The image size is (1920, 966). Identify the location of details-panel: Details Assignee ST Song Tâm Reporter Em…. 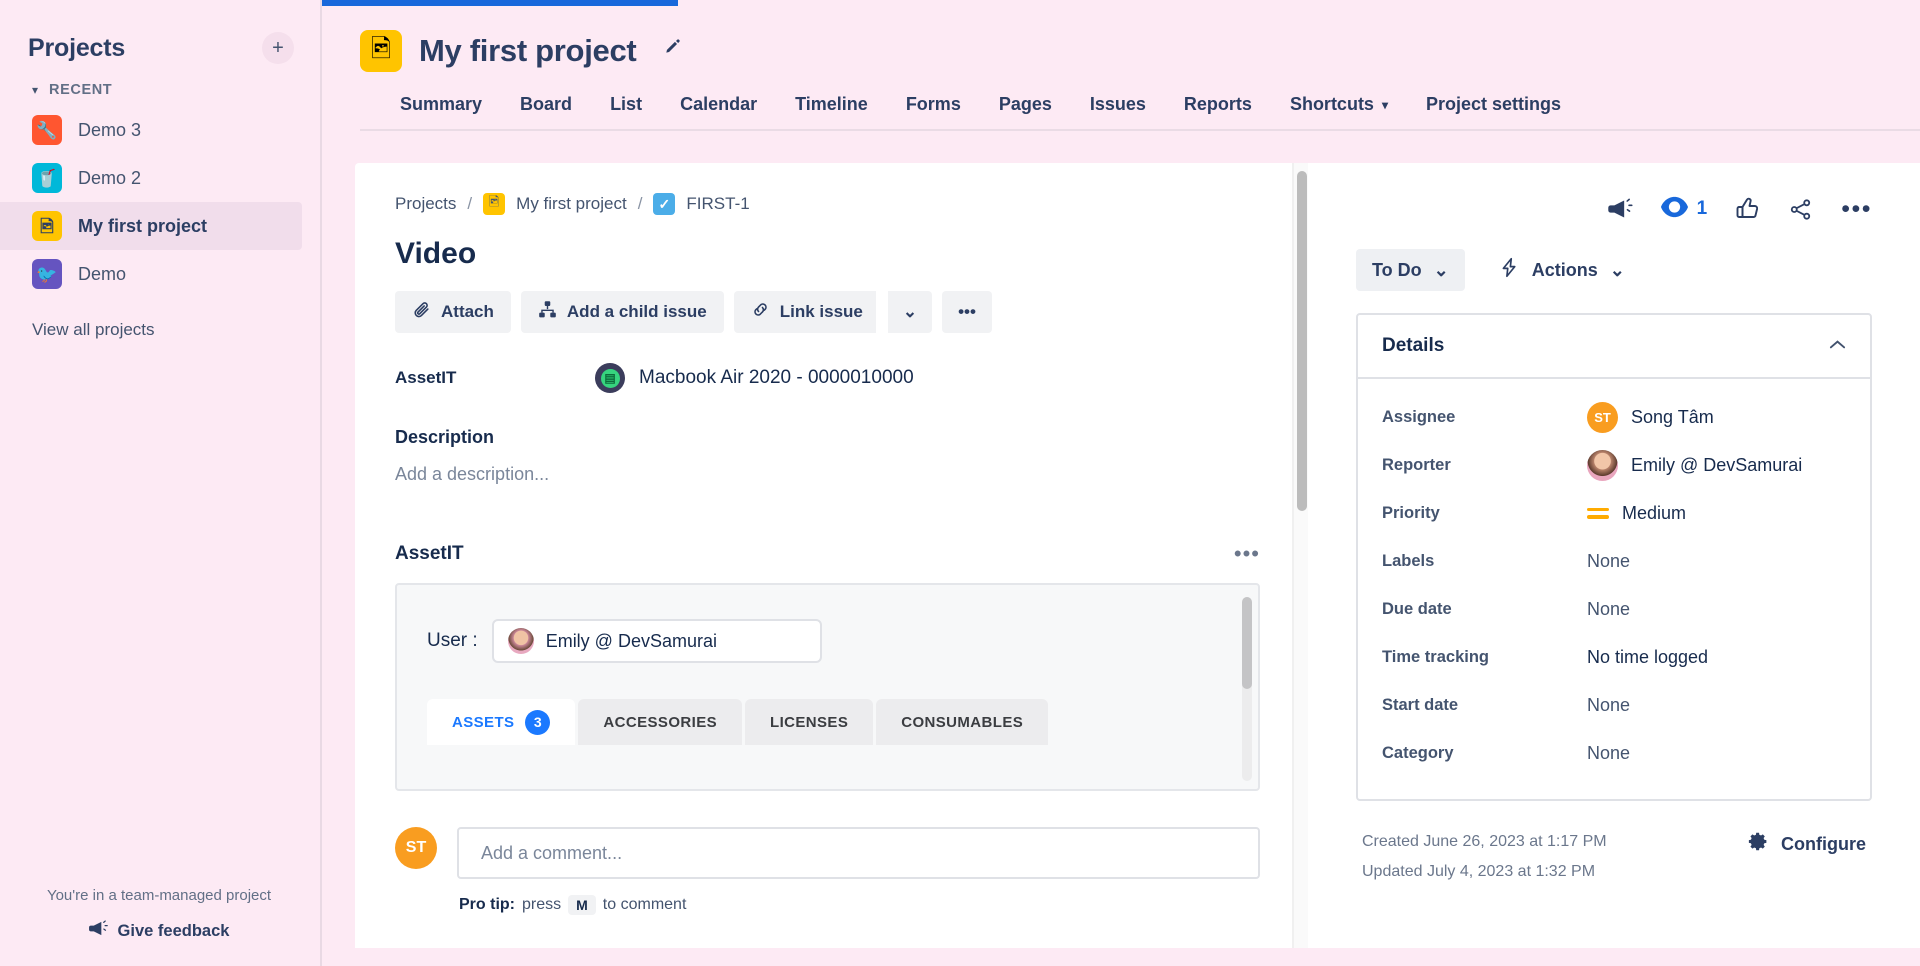
(1614, 557).